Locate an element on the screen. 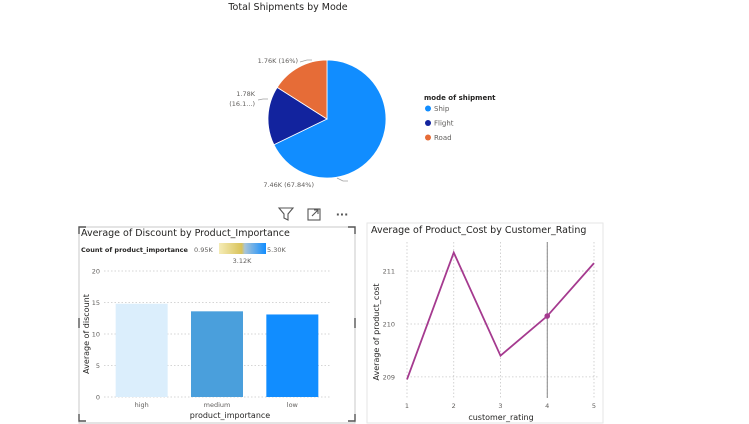  pie-label-flight-value: 1.78K is located at coordinates (245, 94).